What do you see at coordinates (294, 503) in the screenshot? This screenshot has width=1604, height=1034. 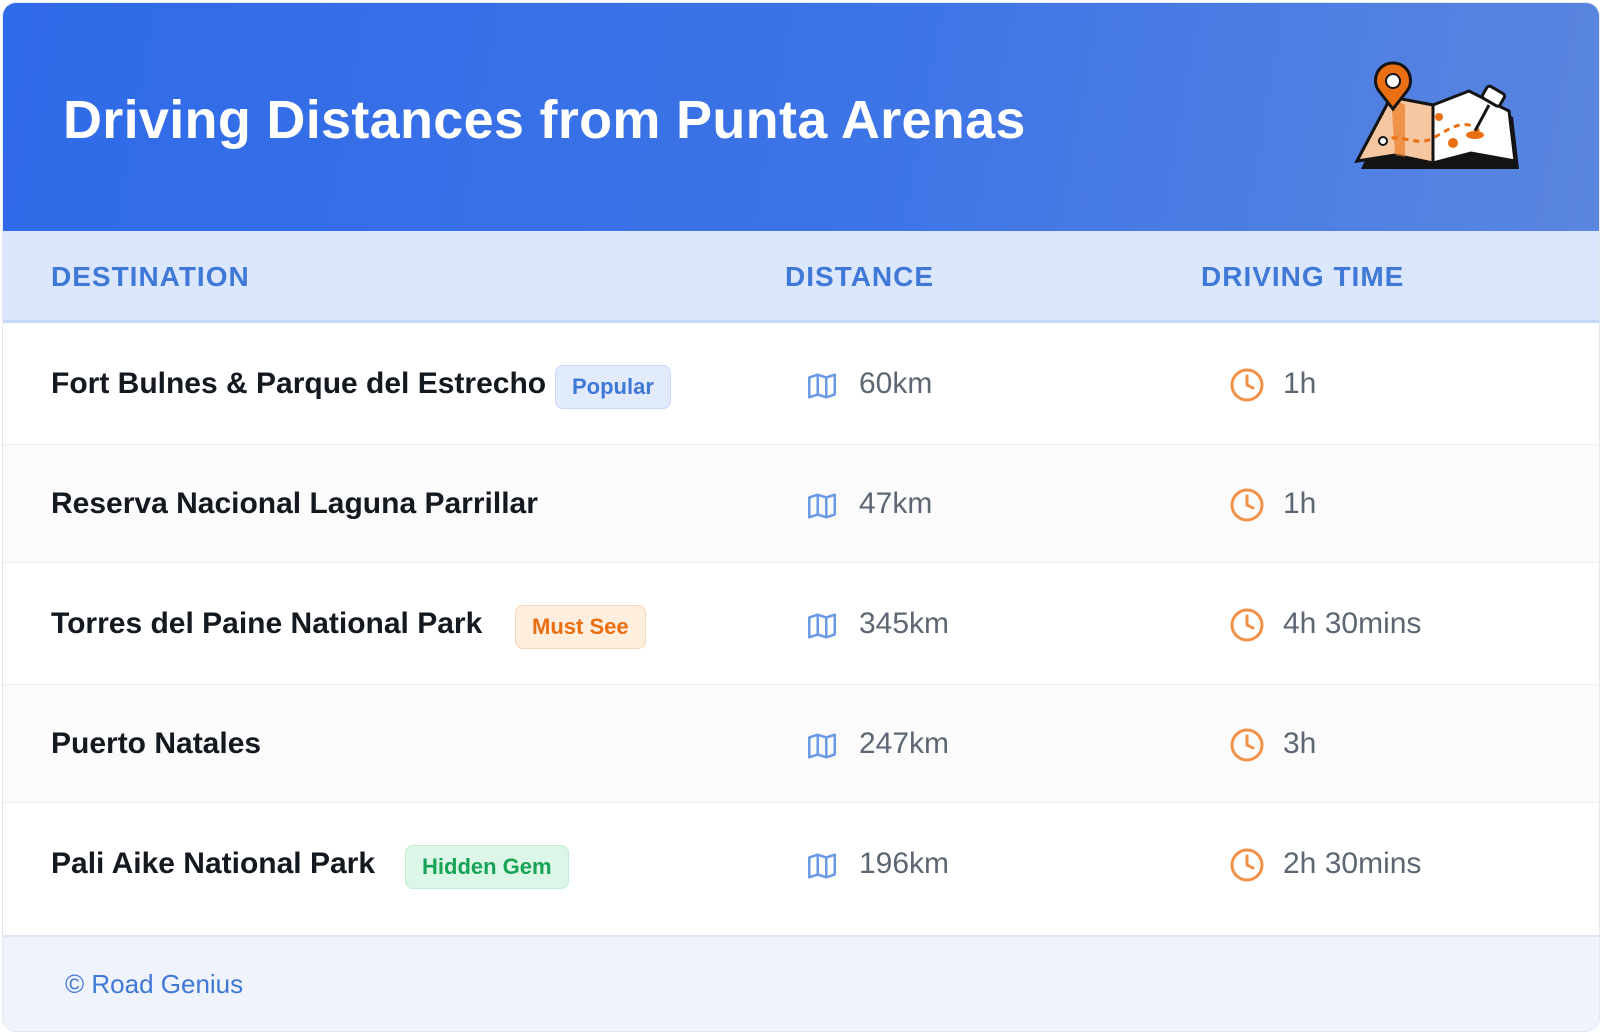 I see `destination-name: Reserva Nacional Laguna Parrillar` at bounding box center [294, 503].